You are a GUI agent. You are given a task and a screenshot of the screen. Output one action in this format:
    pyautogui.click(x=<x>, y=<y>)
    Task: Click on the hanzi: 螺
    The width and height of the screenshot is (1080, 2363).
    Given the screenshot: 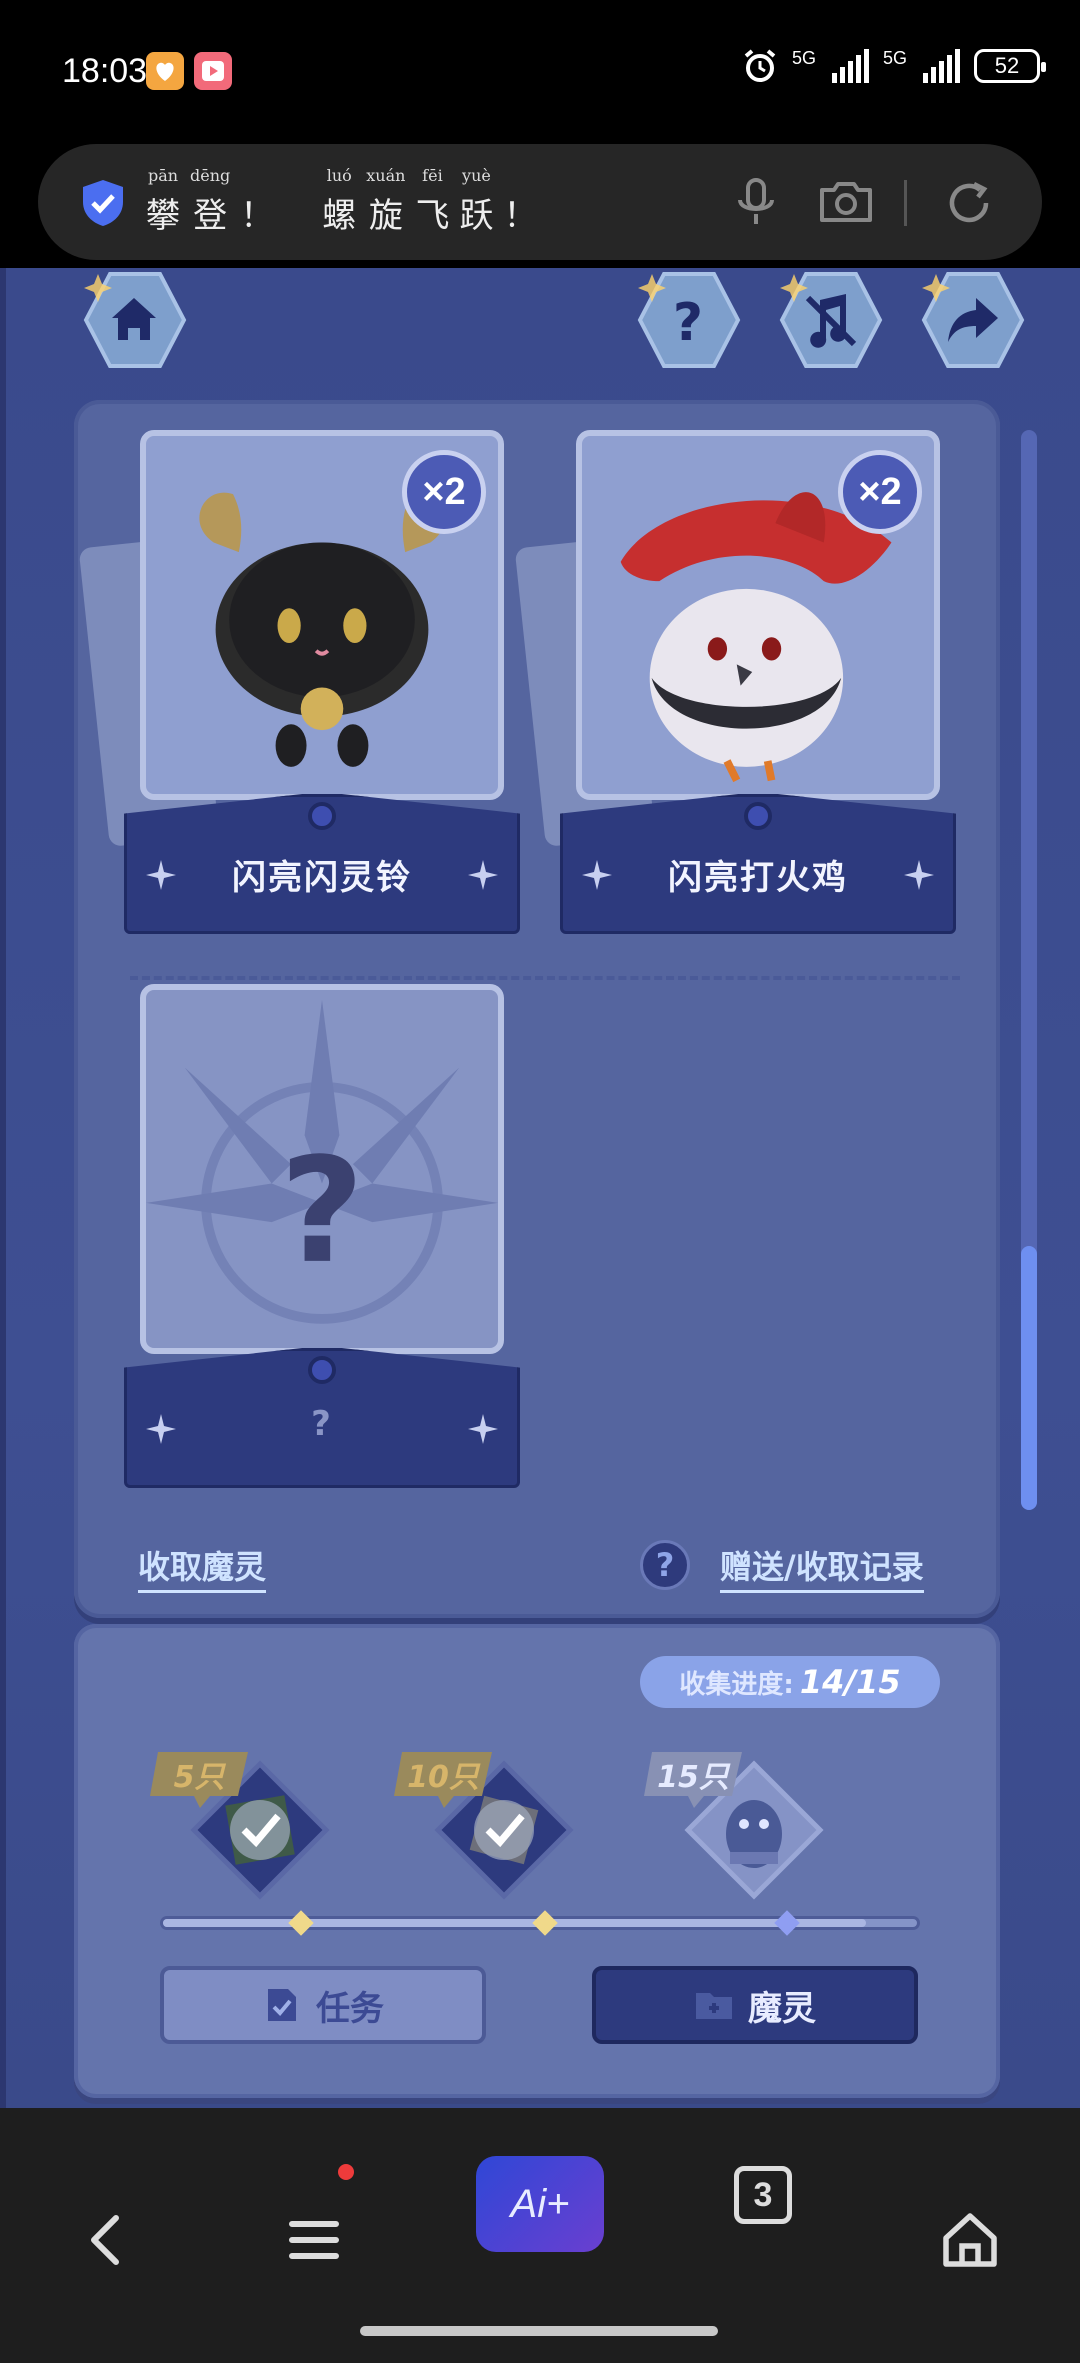 What is the action you would take?
    pyautogui.click(x=339, y=216)
    